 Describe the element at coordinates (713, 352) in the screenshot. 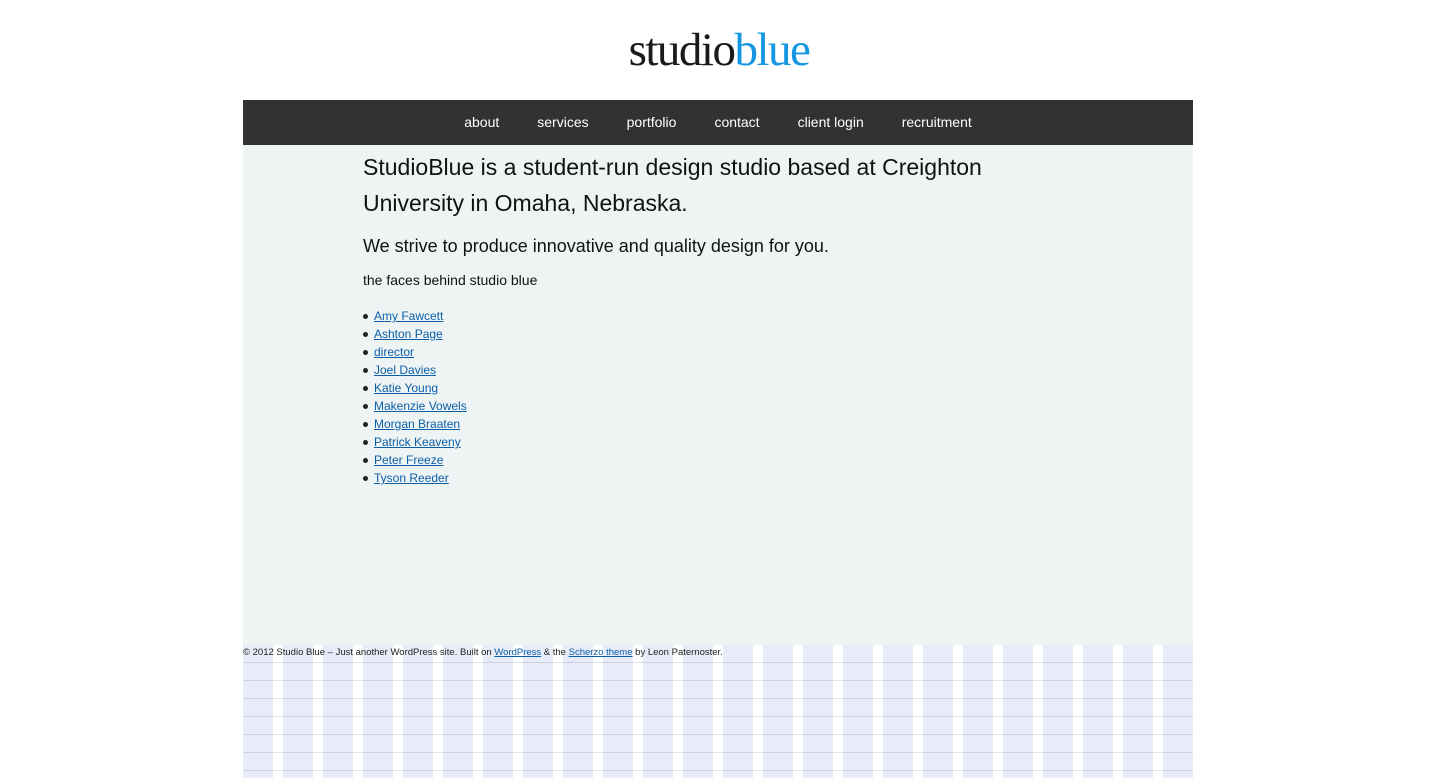

I see `list-item: director` at that location.